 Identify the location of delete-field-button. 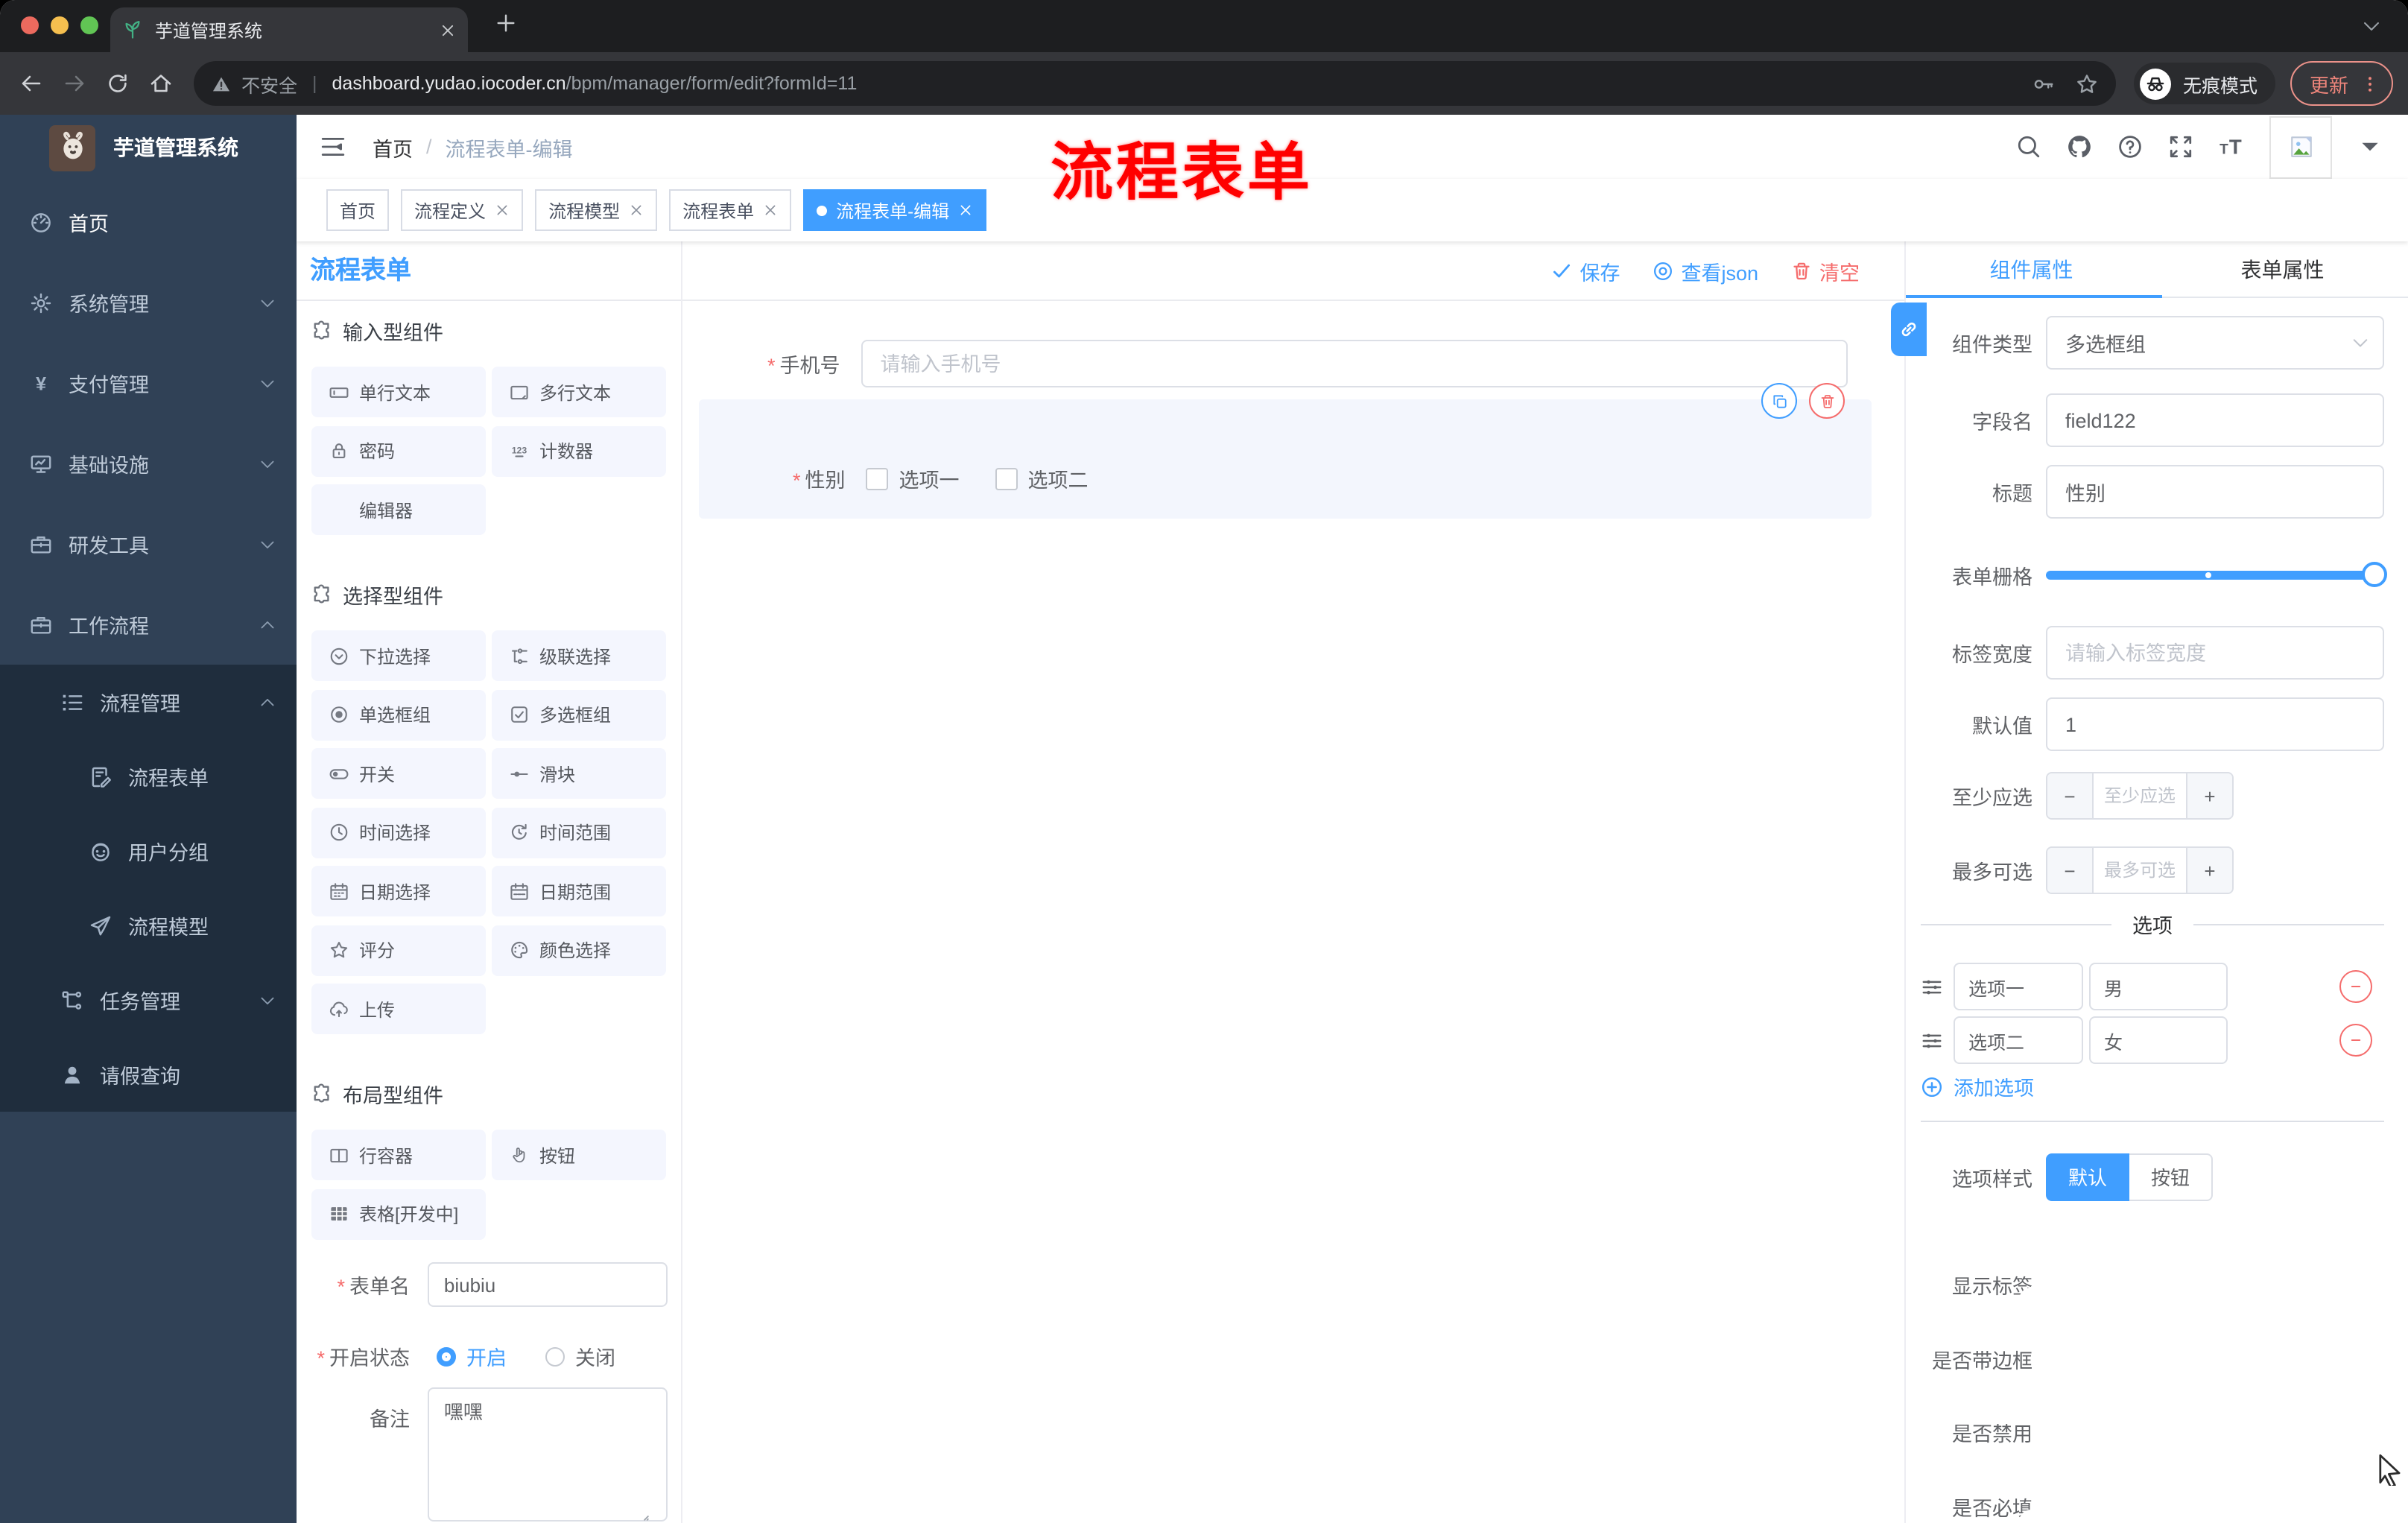
(1827, 401).